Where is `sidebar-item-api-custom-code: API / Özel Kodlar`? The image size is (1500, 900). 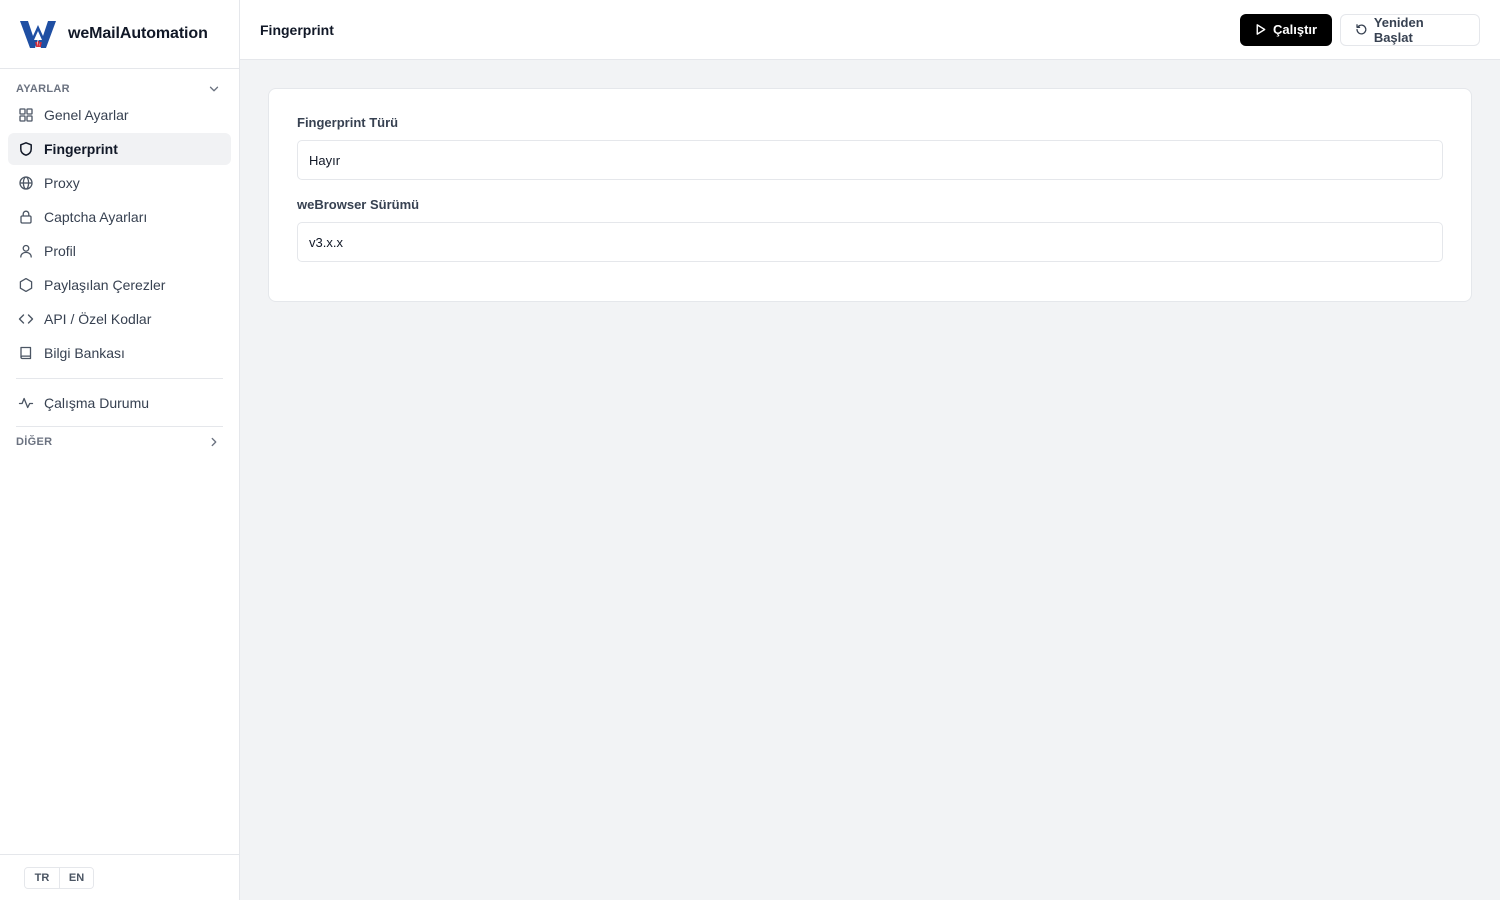 sidebar-item-api-custom-code: API / Özel Kodlar is located at coordinates (119, 319).